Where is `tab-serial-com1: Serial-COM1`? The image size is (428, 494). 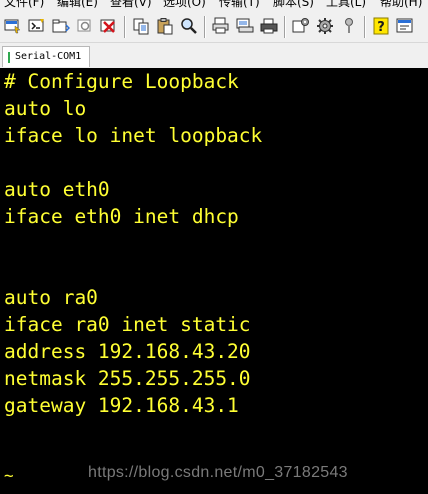 tab-serial-com1: Serial-COM1 is located at coordinates (46, 56).